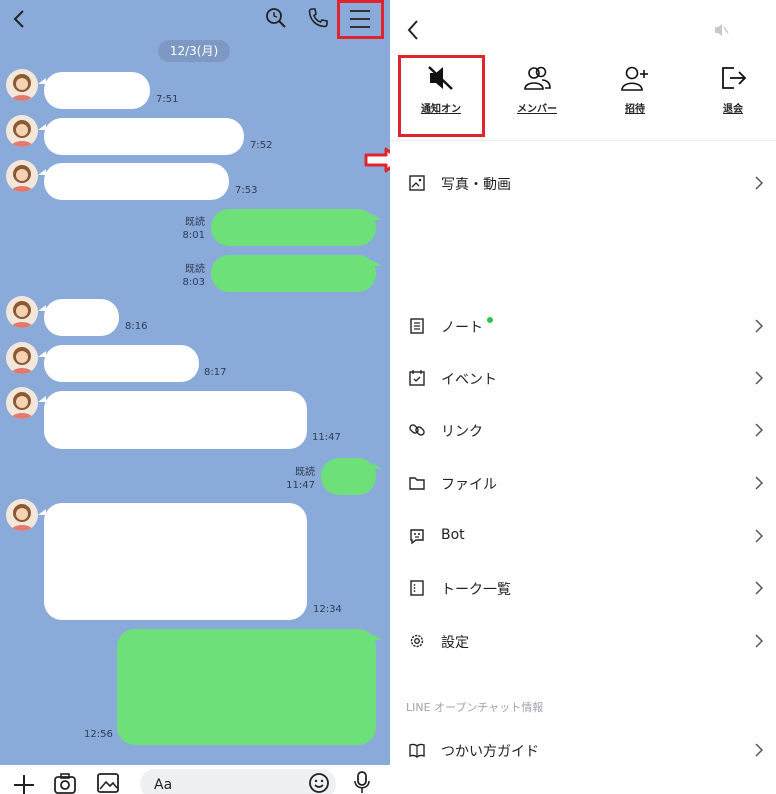 The height and width of the screenshot is (794, 776). What do you see at coordinates (417, 588) in the screenshot?
I see `talk-list-icon` at bounding box center [417, 588].